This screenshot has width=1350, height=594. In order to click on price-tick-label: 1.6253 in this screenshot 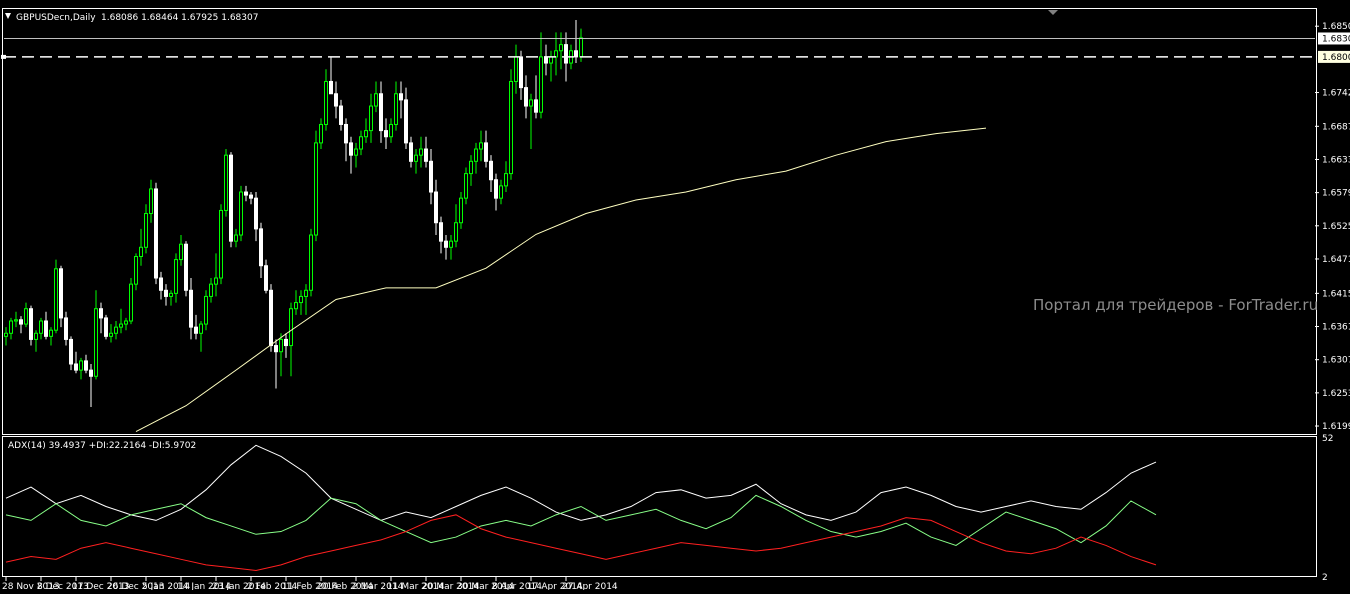, I will do `click(1336, 394)`.